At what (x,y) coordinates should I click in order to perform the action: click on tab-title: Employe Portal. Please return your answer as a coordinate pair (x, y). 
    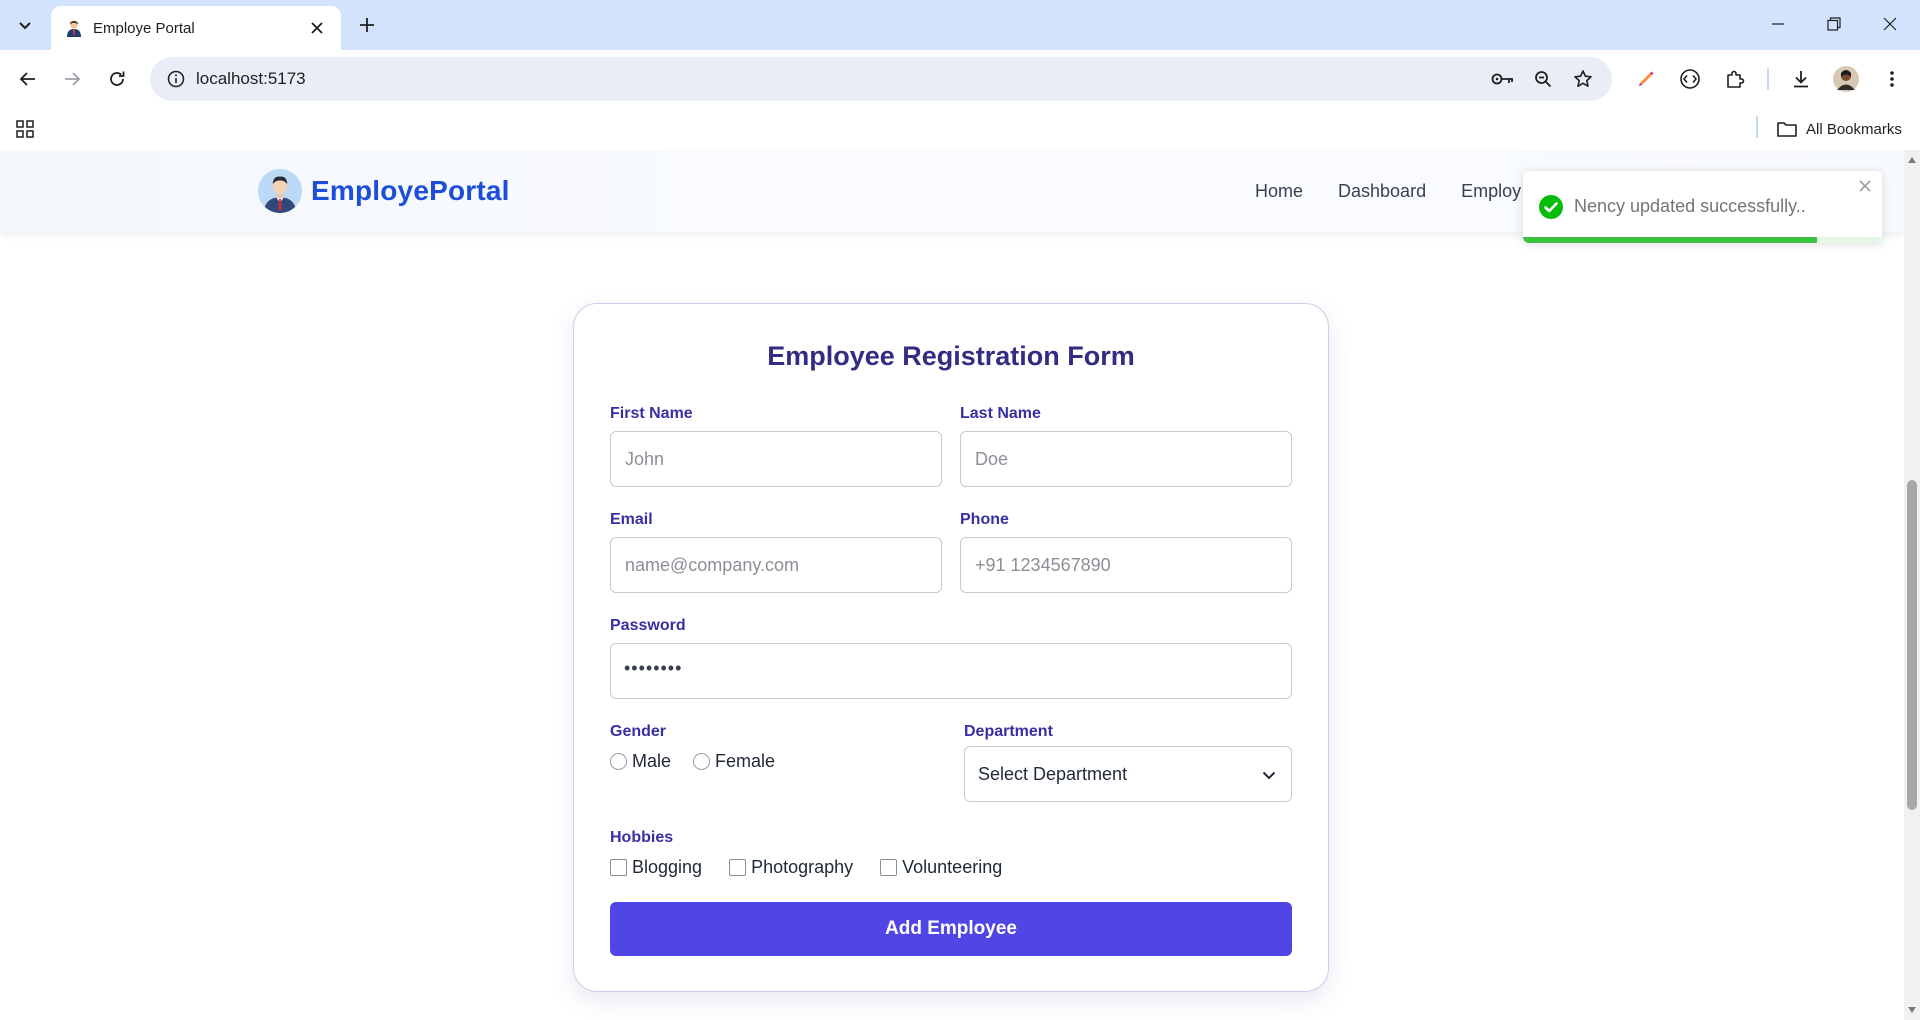
    Looking at the image, I should click on (144, 28).